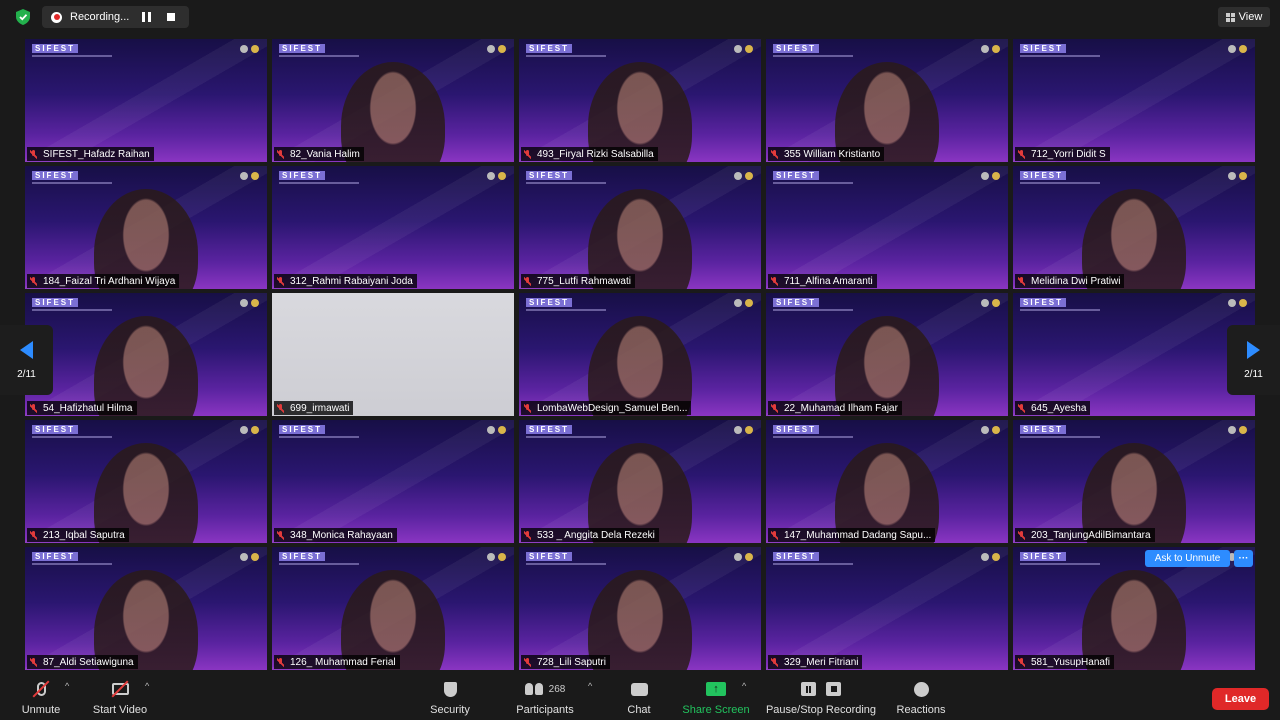 The image size is (1280, 720). Describe the element at coordinates (41, 699) in the screenshot. I see `unmute-button: Unmute` at that location.